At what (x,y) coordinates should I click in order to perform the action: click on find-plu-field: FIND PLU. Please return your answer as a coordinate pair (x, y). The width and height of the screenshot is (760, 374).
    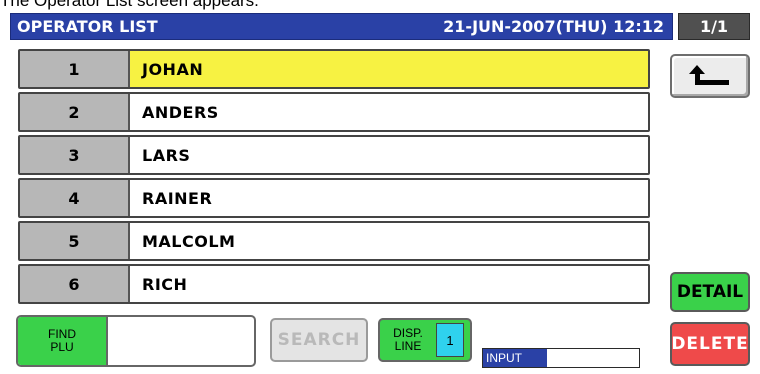
    Looking at the image, I should click on (136, 341).